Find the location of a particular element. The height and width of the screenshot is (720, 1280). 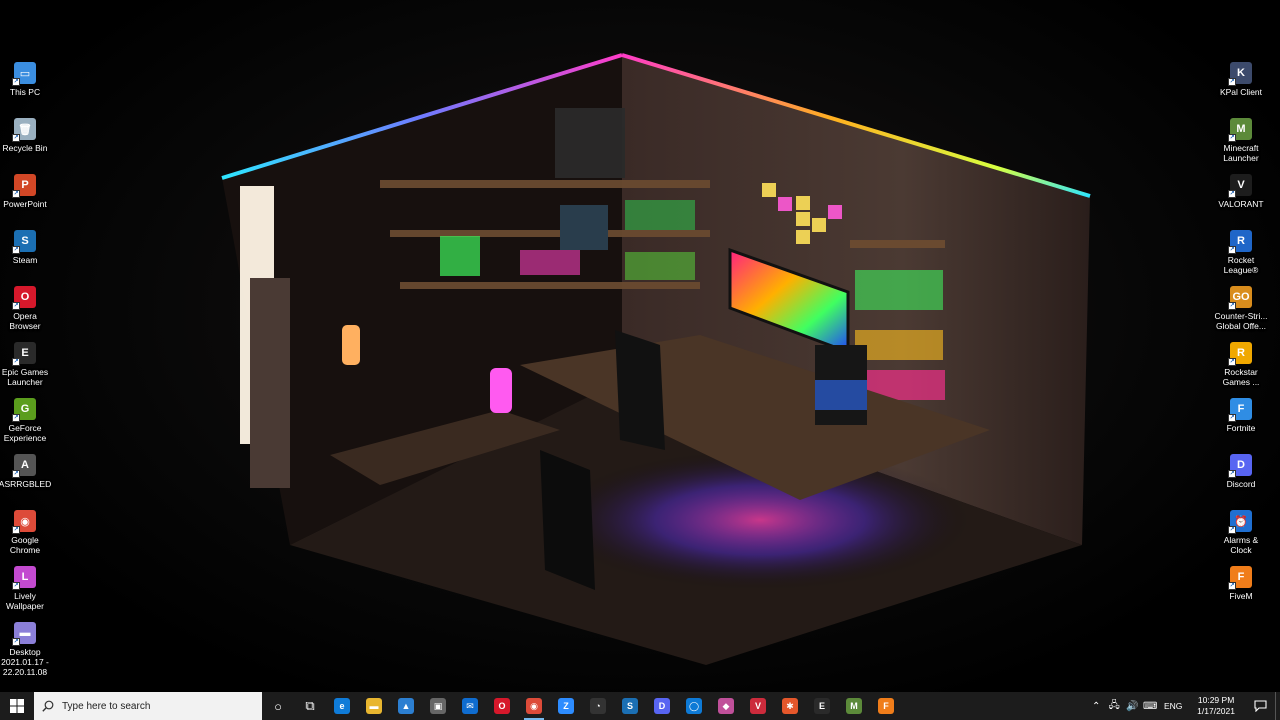

desktop-icon-label: KPal Client is located at coordinates (1241, 92).